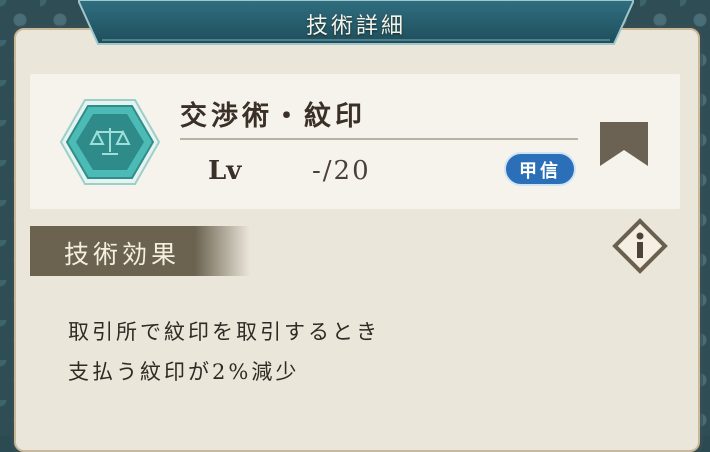 This screenshot has width=710, height=452. What do you see at coordinates (379, 139) in the screenshot?
I see `divider` at bounding box center [379, 139].